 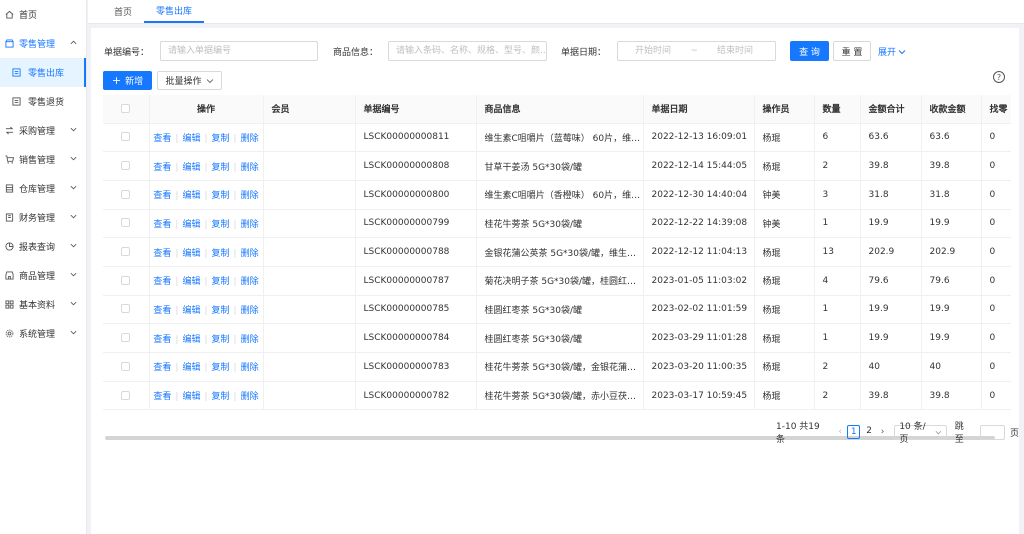 I want to click on cell-paid: 63.6, so click(x=951, y=138).